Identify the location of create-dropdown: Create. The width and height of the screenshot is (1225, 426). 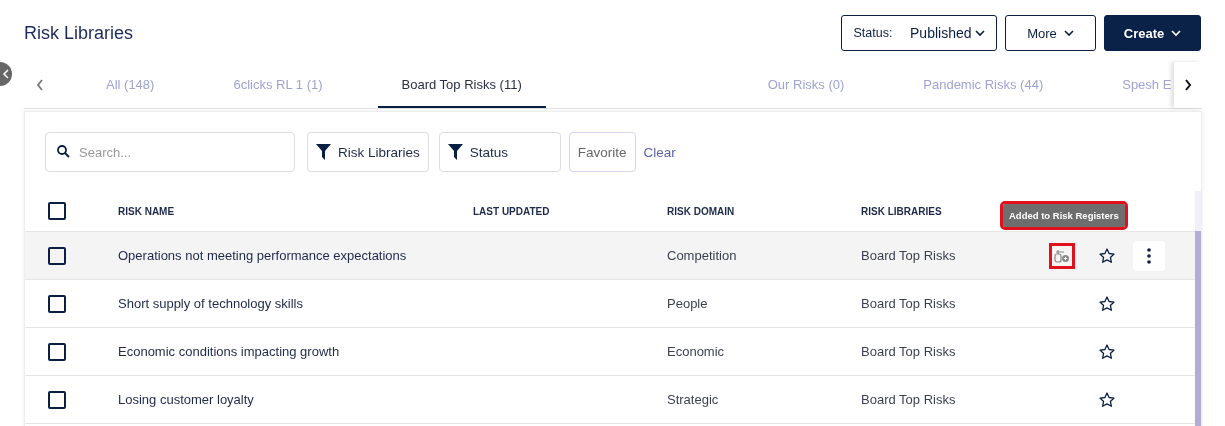
(1152, 33).